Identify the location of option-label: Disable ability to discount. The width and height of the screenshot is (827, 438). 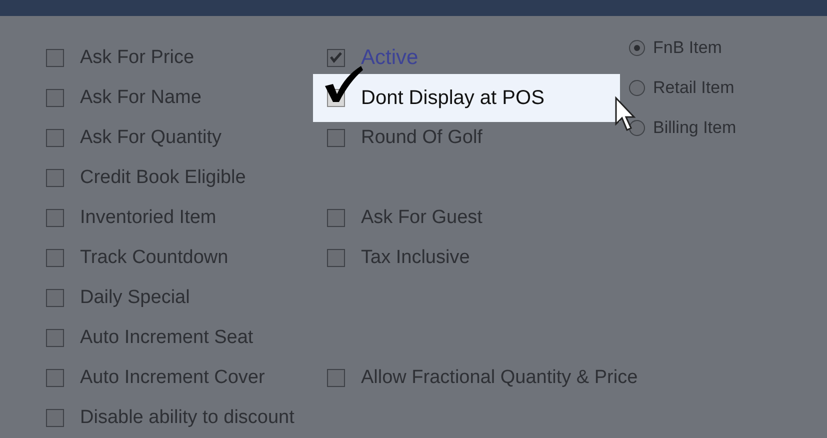
(187, 418).